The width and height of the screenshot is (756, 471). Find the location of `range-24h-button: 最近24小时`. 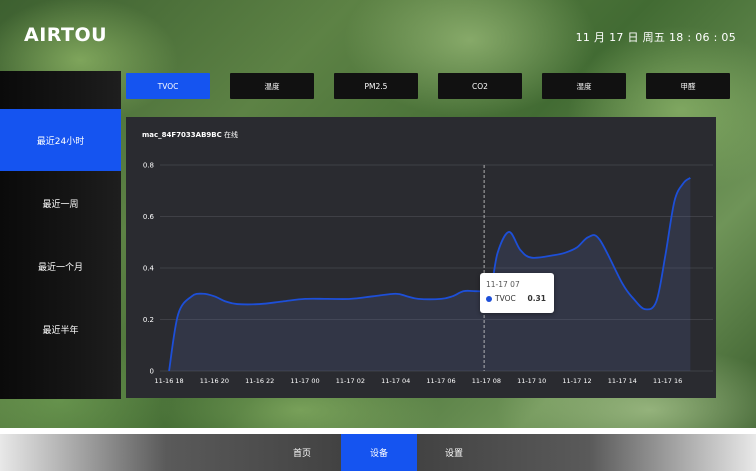

range-24h-button: 最近24小时 is located at coordinates (60, 140).